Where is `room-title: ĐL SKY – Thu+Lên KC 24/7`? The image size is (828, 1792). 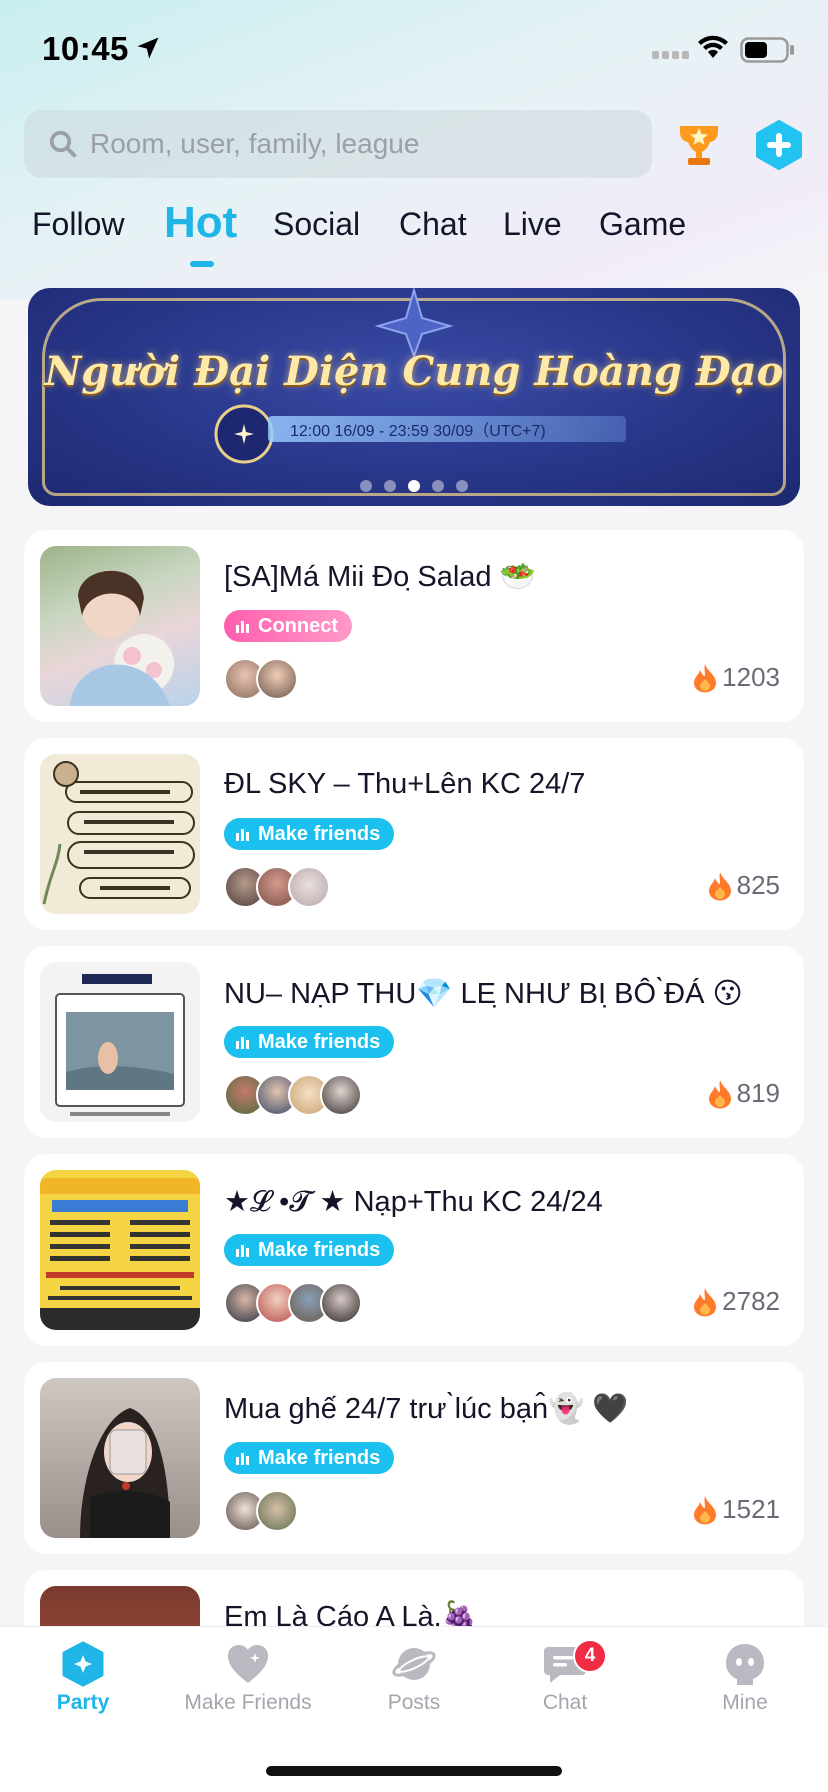
room-title: ĐL SKY – Thu+Lên KC 24/7 is located at coordinates (405, 784).